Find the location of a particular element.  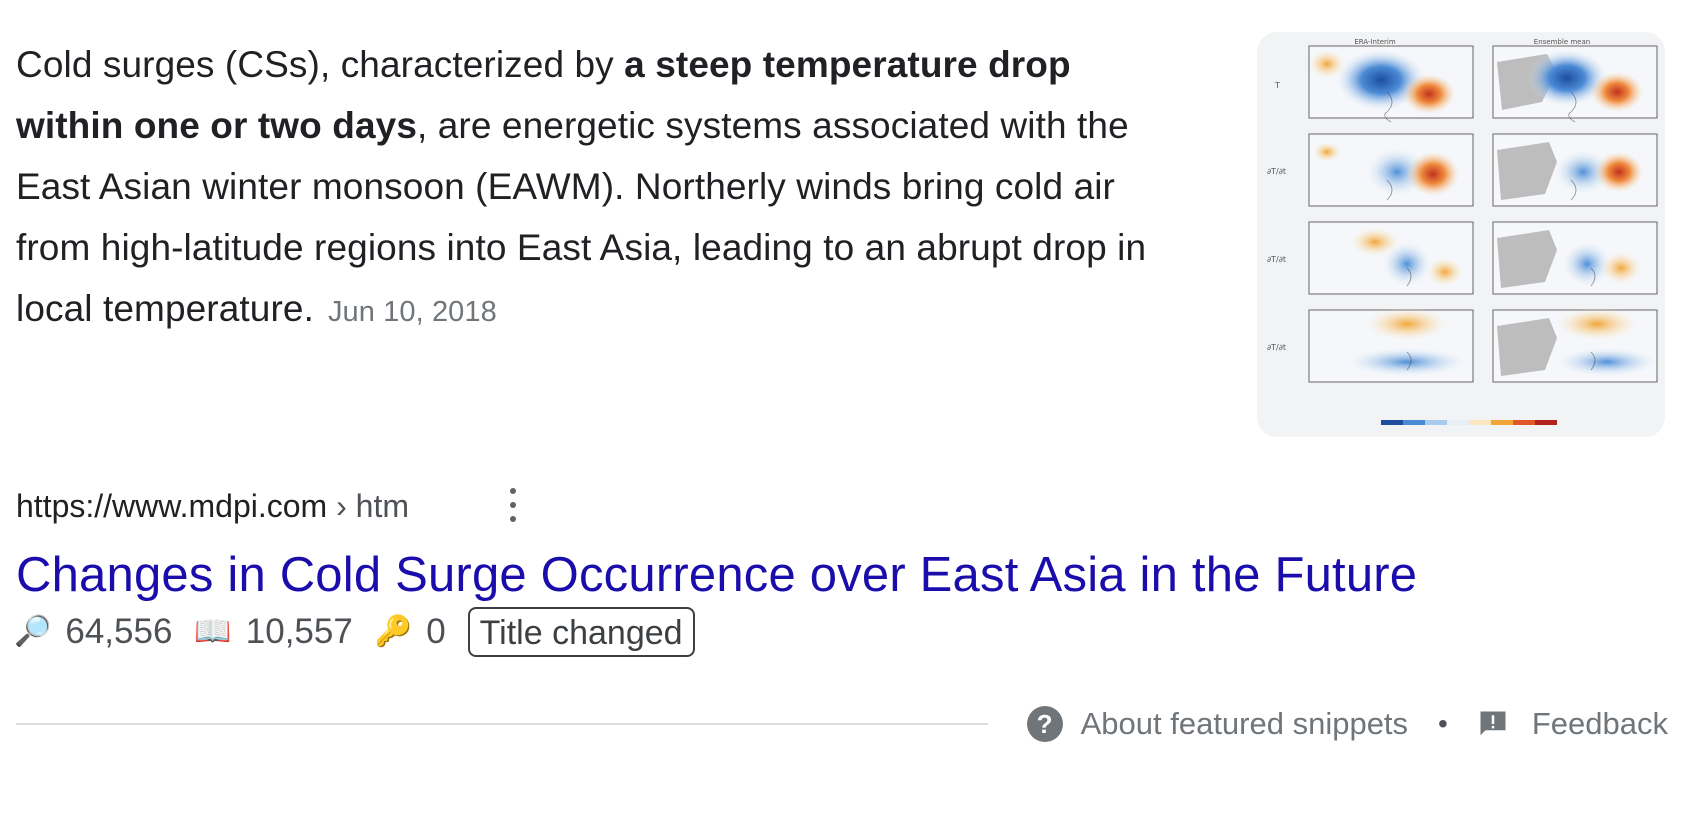

about-featured-snippets-link: About featured snippets is located at coordinates (1244, 724).